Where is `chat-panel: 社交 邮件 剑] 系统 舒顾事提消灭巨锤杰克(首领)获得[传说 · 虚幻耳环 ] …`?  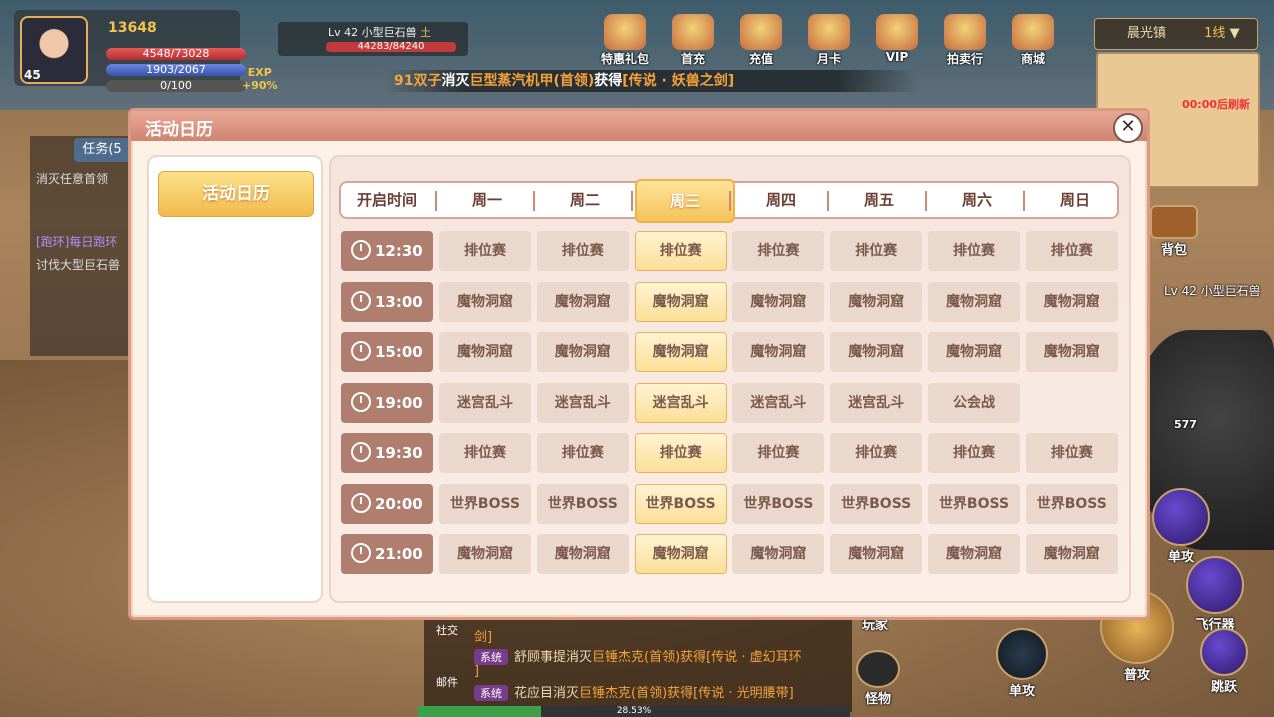
chat-panel: 社交 邮件 剑] 系统 舒顾事提消灭巨锤杰克(首领)获得[传说 · 虚幻耳环 ] … is located at coordinates (638, 662).